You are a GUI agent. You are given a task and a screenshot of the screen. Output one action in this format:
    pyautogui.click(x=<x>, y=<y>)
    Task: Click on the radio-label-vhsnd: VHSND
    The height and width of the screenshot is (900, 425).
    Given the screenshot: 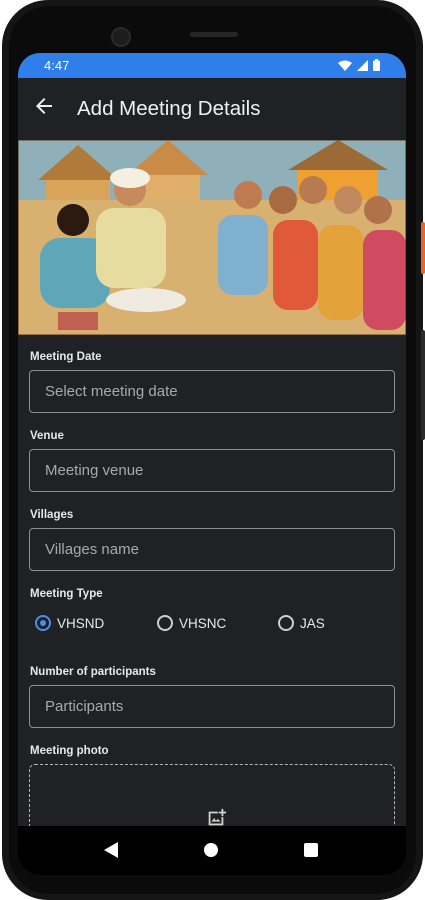 What is the action you would take?
    pyautogui.click(x=81, y=623)
    